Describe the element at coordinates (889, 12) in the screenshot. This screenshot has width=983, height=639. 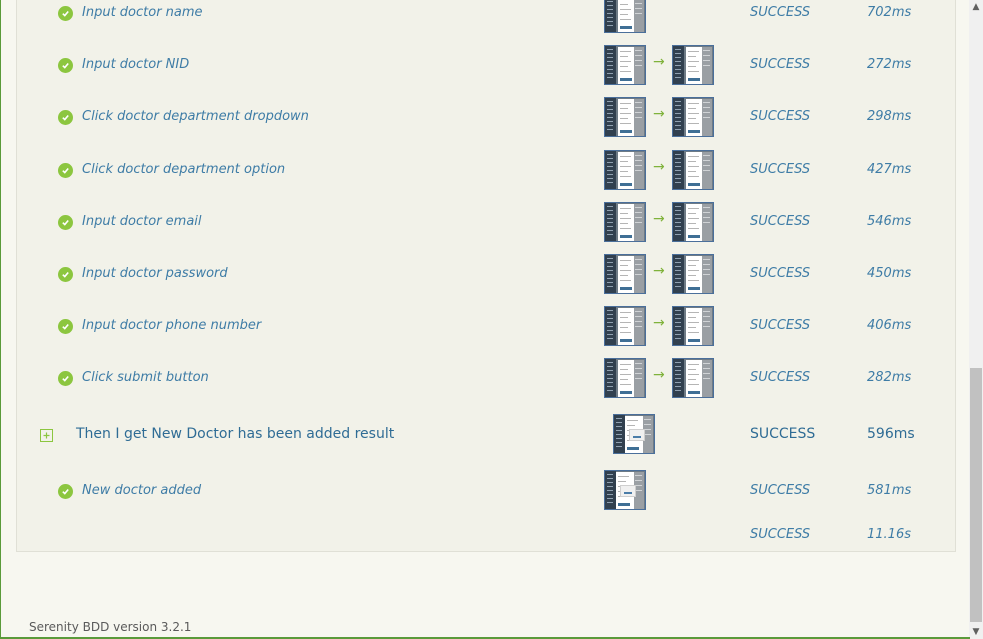
I see `step-duration: 702ms` at that location.